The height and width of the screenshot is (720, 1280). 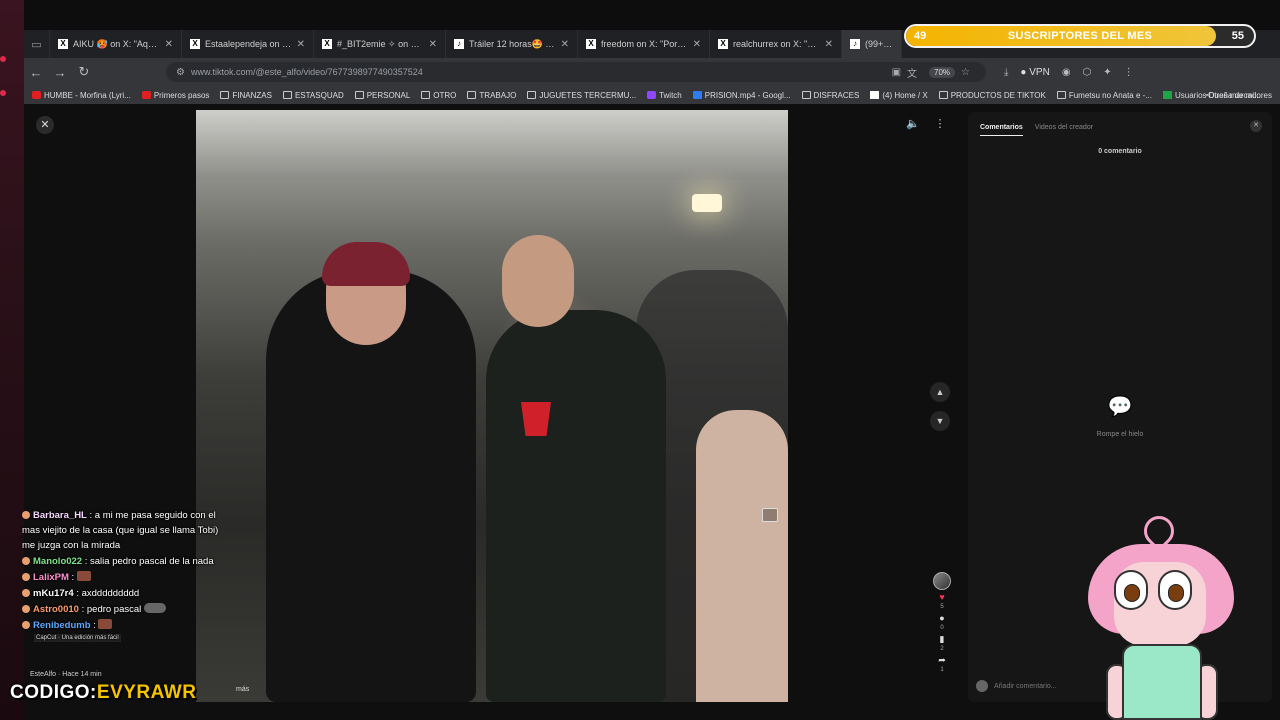 What do you see at coordinates (60, 515) in the screenshot?
I see `chat-username: Barbara_HL` at bounding box center [60, 515].